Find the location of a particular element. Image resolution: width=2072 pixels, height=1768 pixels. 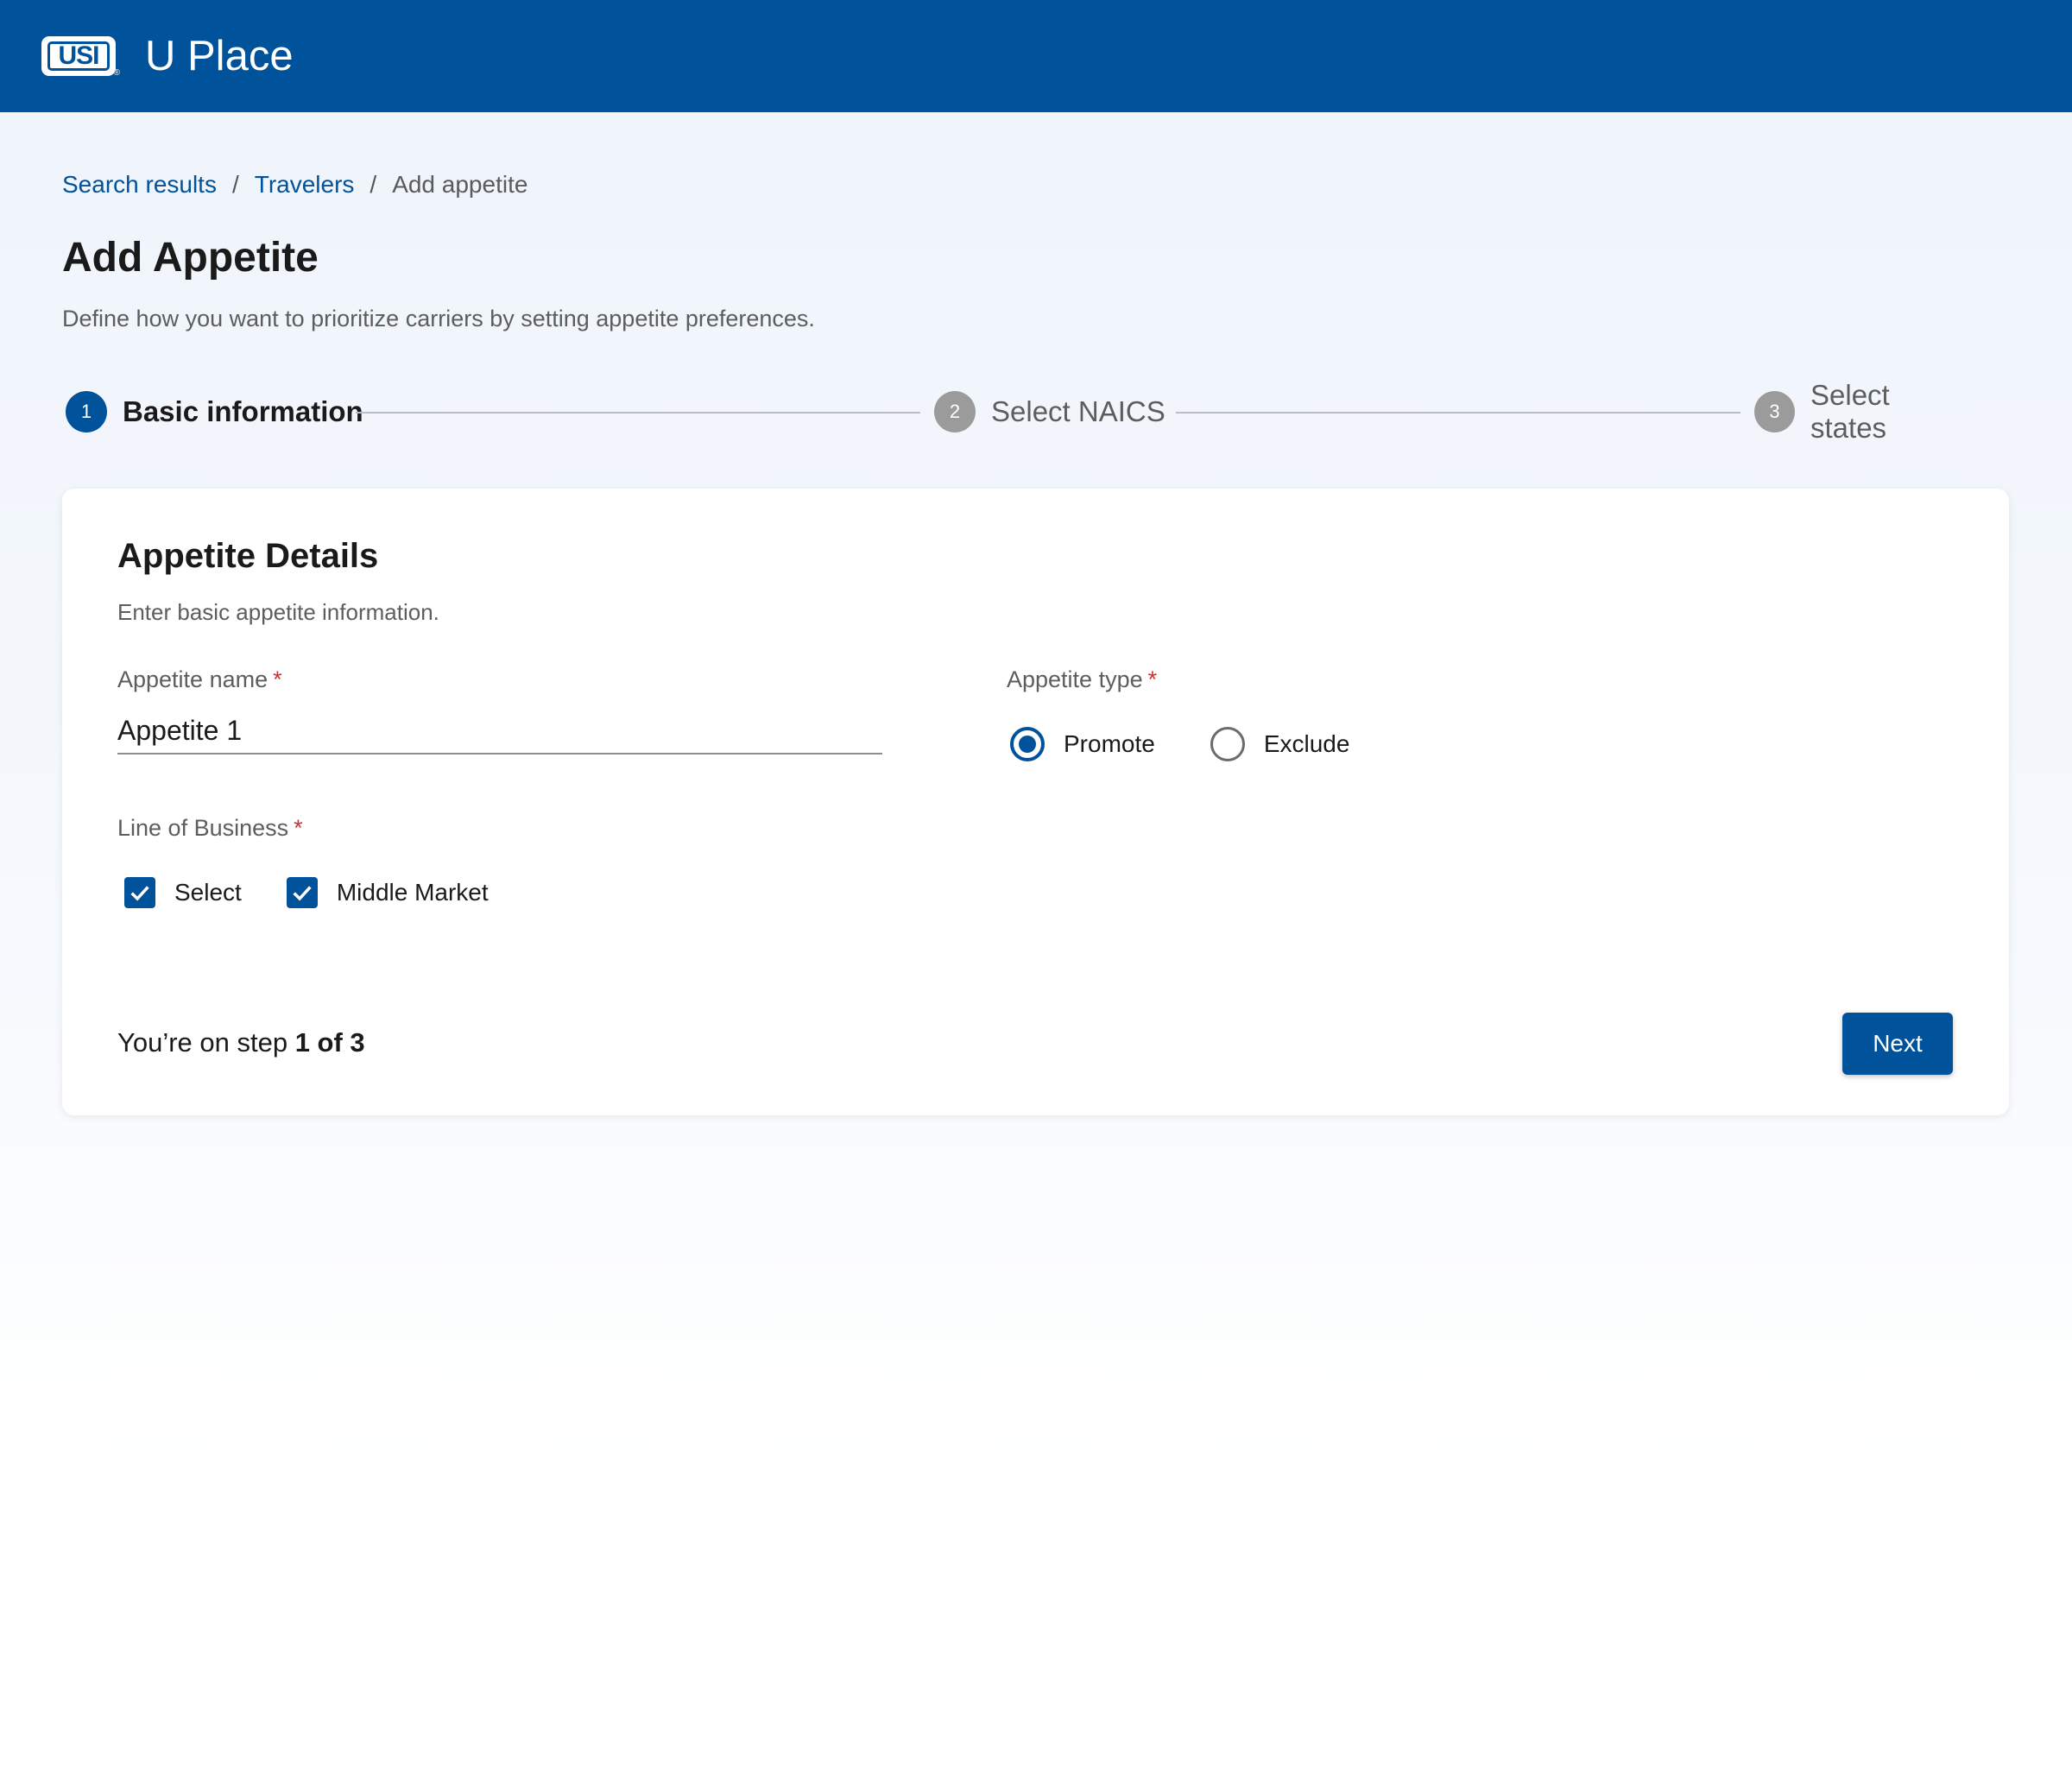

next-button: Next is located at coordinates (1897, 1044).